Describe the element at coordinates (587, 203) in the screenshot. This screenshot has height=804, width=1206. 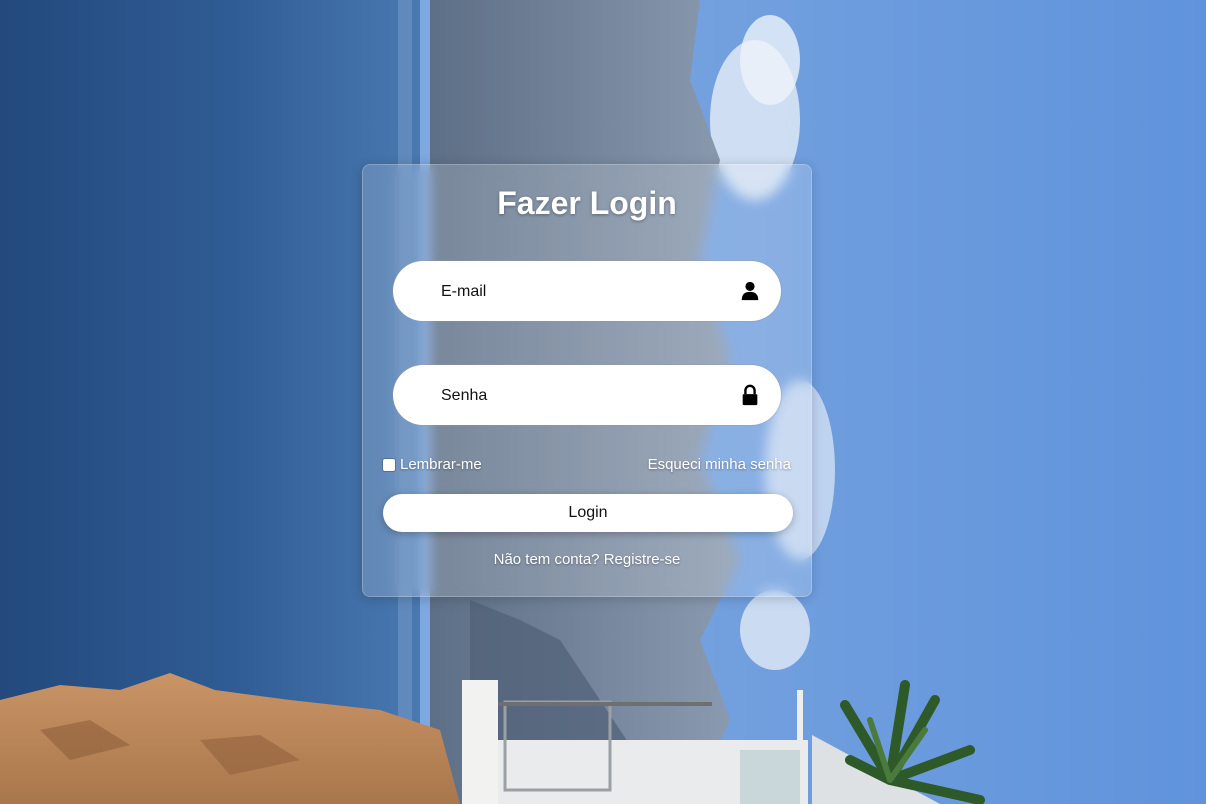
I see `login-title: Fazer Login` at that location.